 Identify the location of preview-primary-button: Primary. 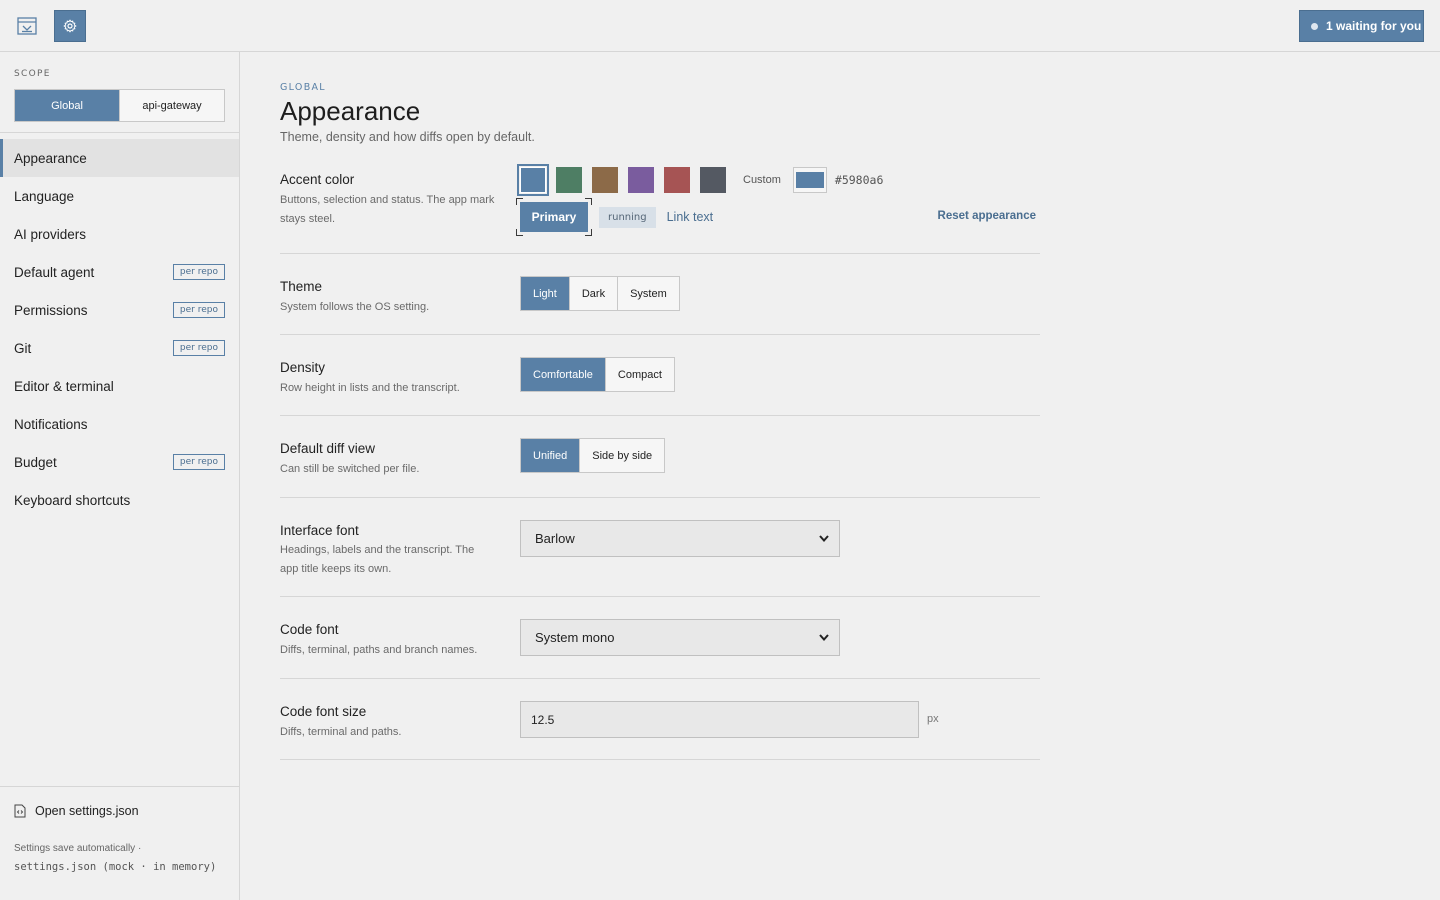
(554, 217).